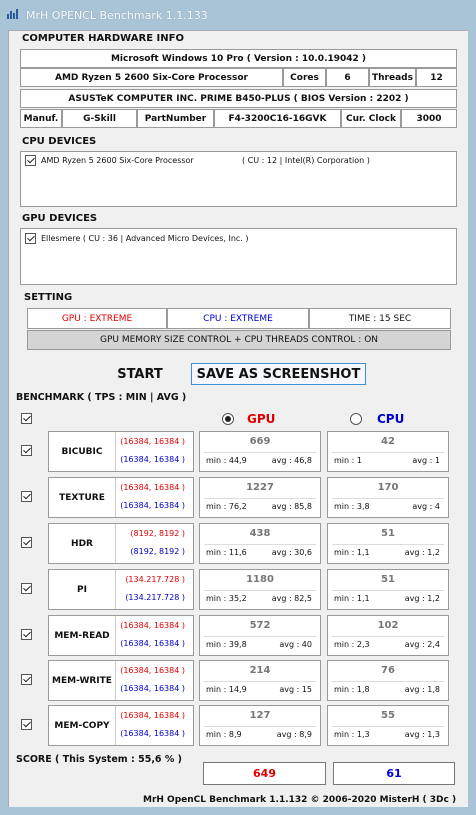 The image size is (476, 815). What do you see at coordinates (352, 552) in the screenshot?
I see `cpu-min: min : 1,1` at bounding box center [352, 552].